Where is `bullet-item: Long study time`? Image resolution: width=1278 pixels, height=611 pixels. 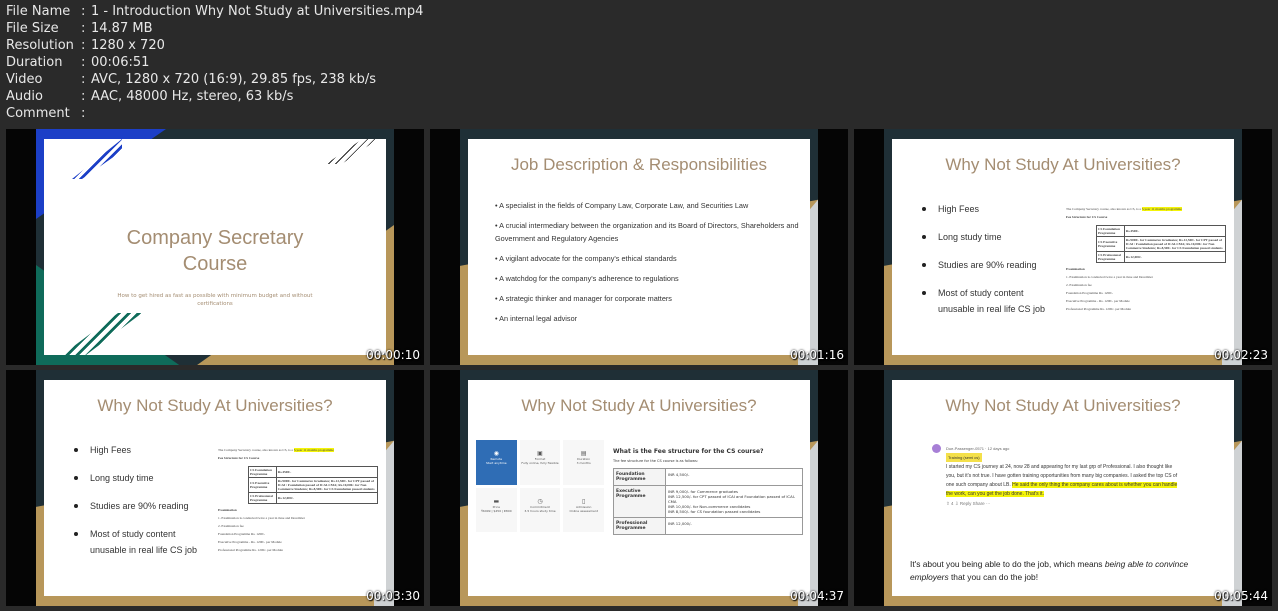
bullet-item: Long study time is located at coordinates (144, 478).